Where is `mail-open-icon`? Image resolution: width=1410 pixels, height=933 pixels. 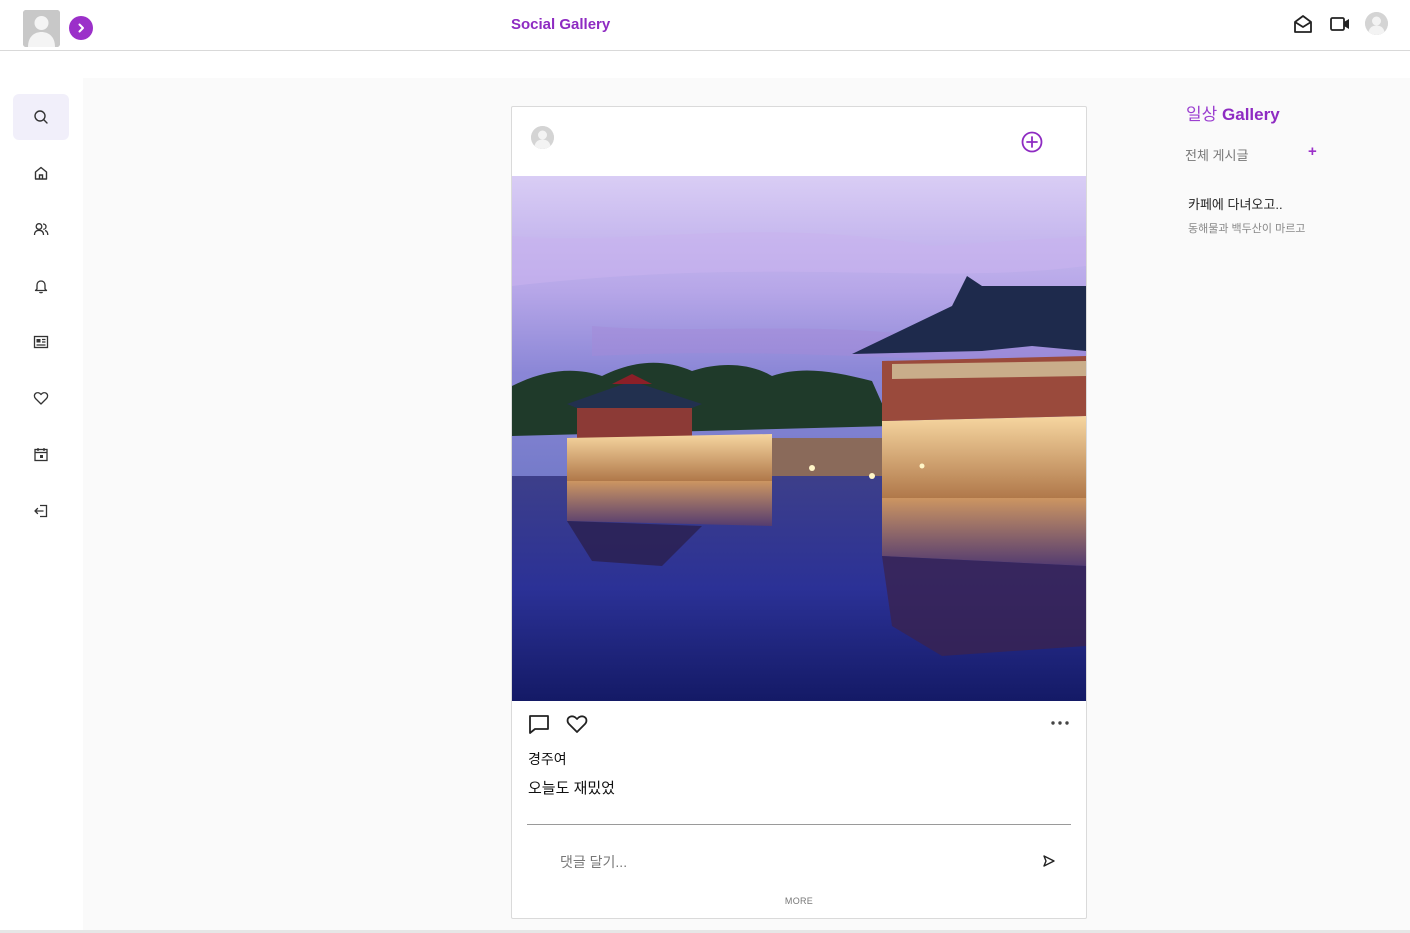 mail-open-icon is located at coordinates (1303, 24).